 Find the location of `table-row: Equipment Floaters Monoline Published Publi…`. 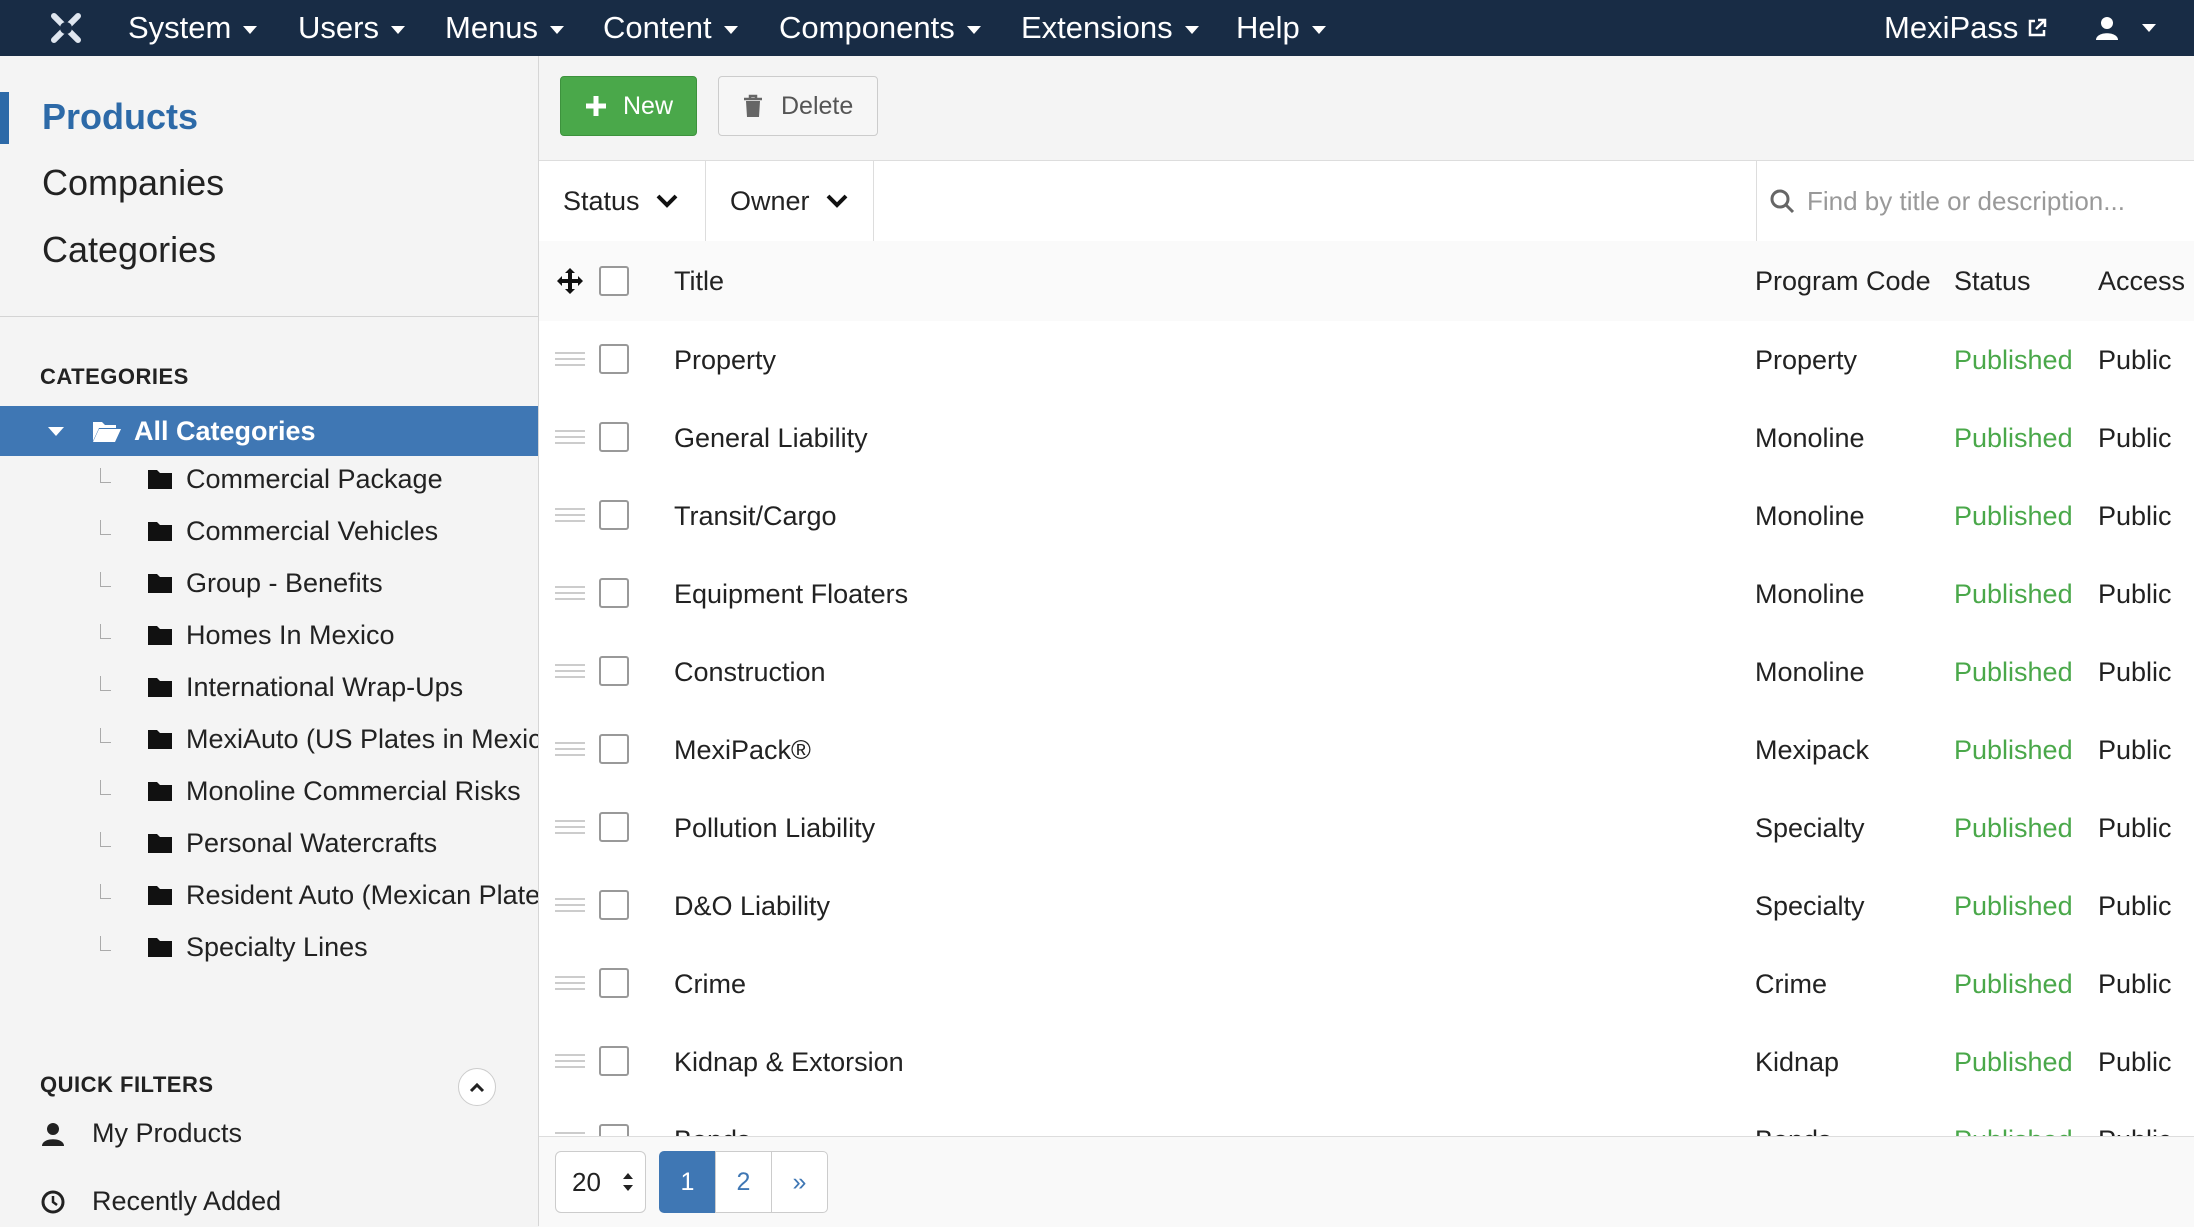

table-row: Equipment Floaters Monoline Published Publi… is located at coordinates (1366, 594).